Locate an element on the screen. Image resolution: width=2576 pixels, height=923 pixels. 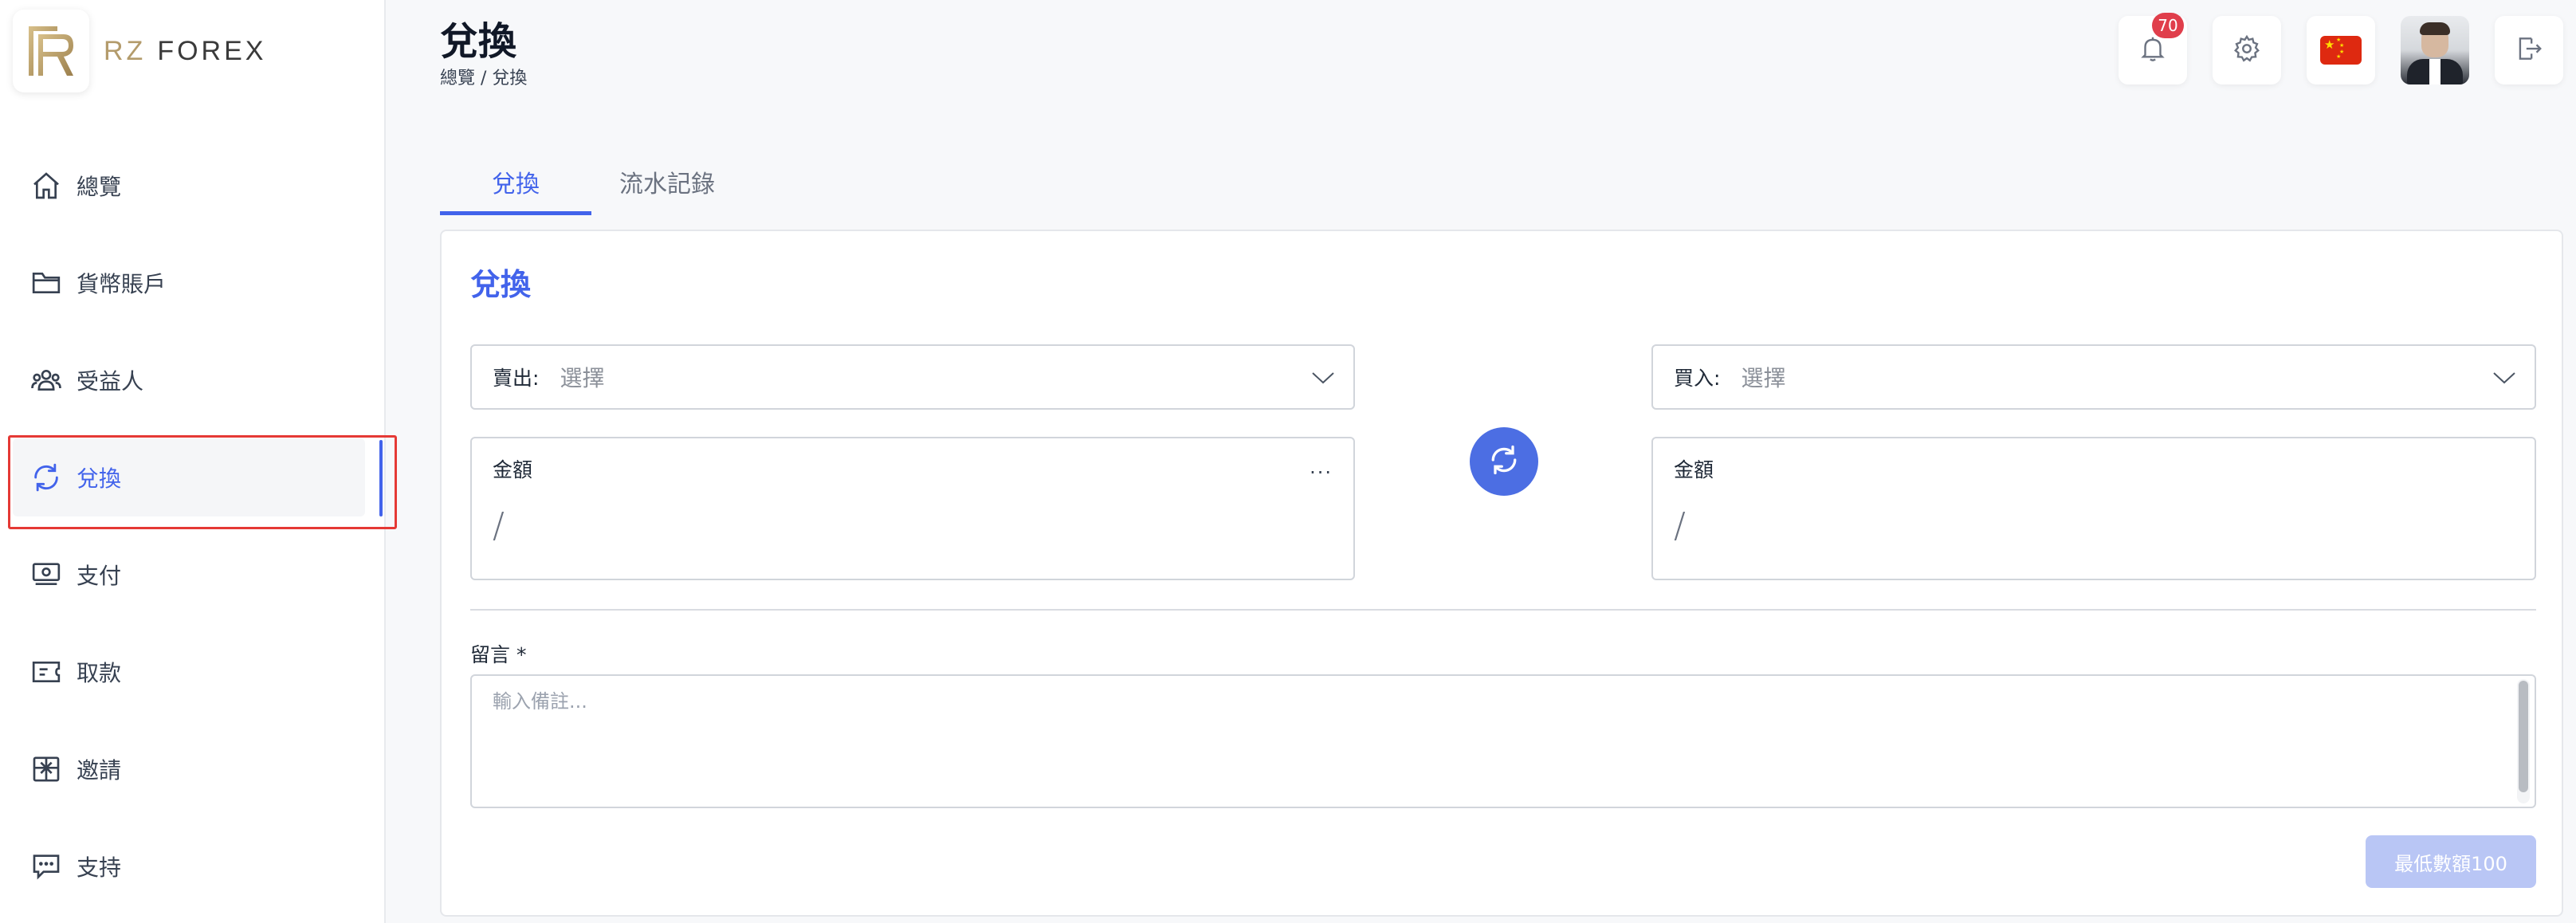
sell-amount-field: 金額 ... / is located at coordinates (912, 508).